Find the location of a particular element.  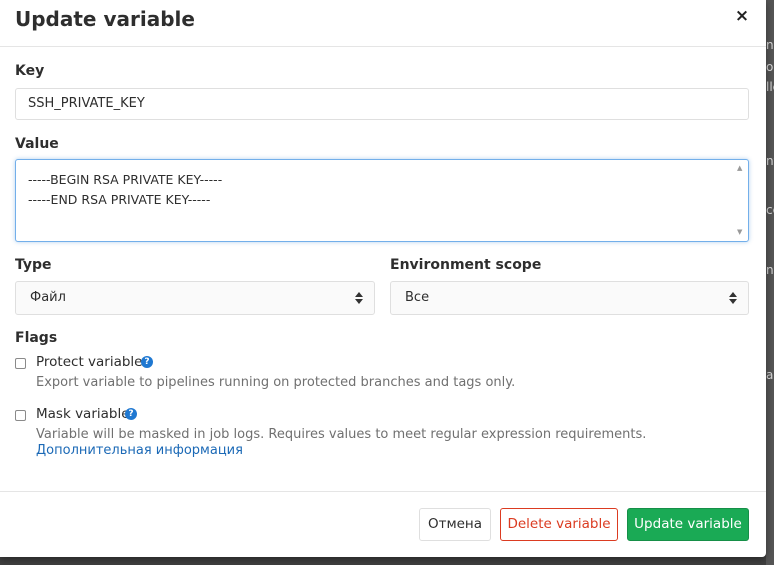

value-label: Value is located at coordinates (37, 144).